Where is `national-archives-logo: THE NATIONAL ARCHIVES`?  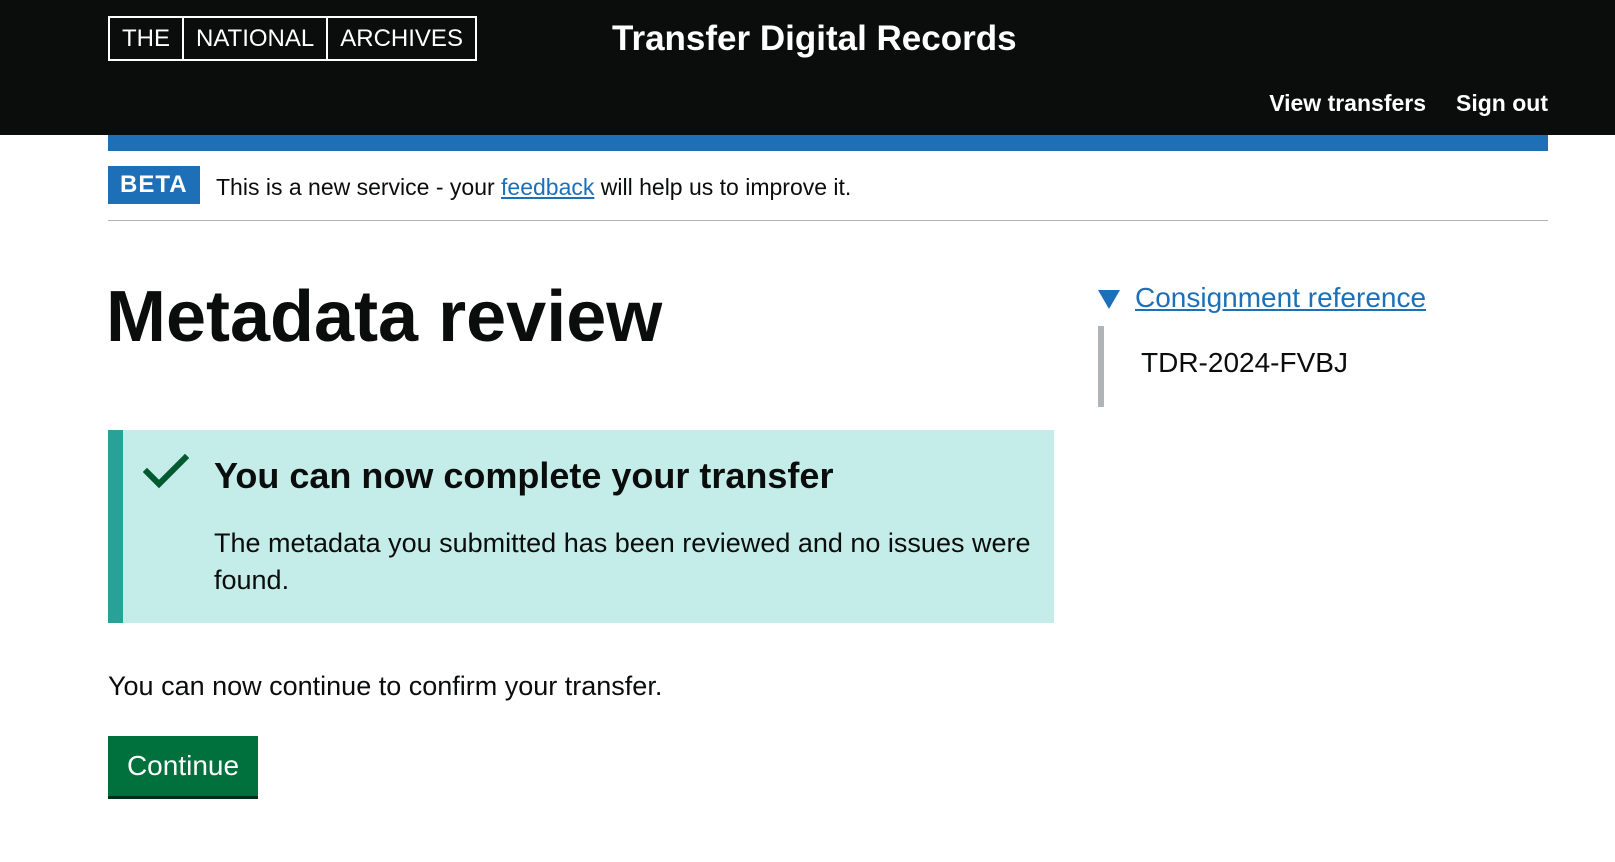 national-archives-logo: THE NATIONAL ARCHIVES is located at coordinates (292, 38).